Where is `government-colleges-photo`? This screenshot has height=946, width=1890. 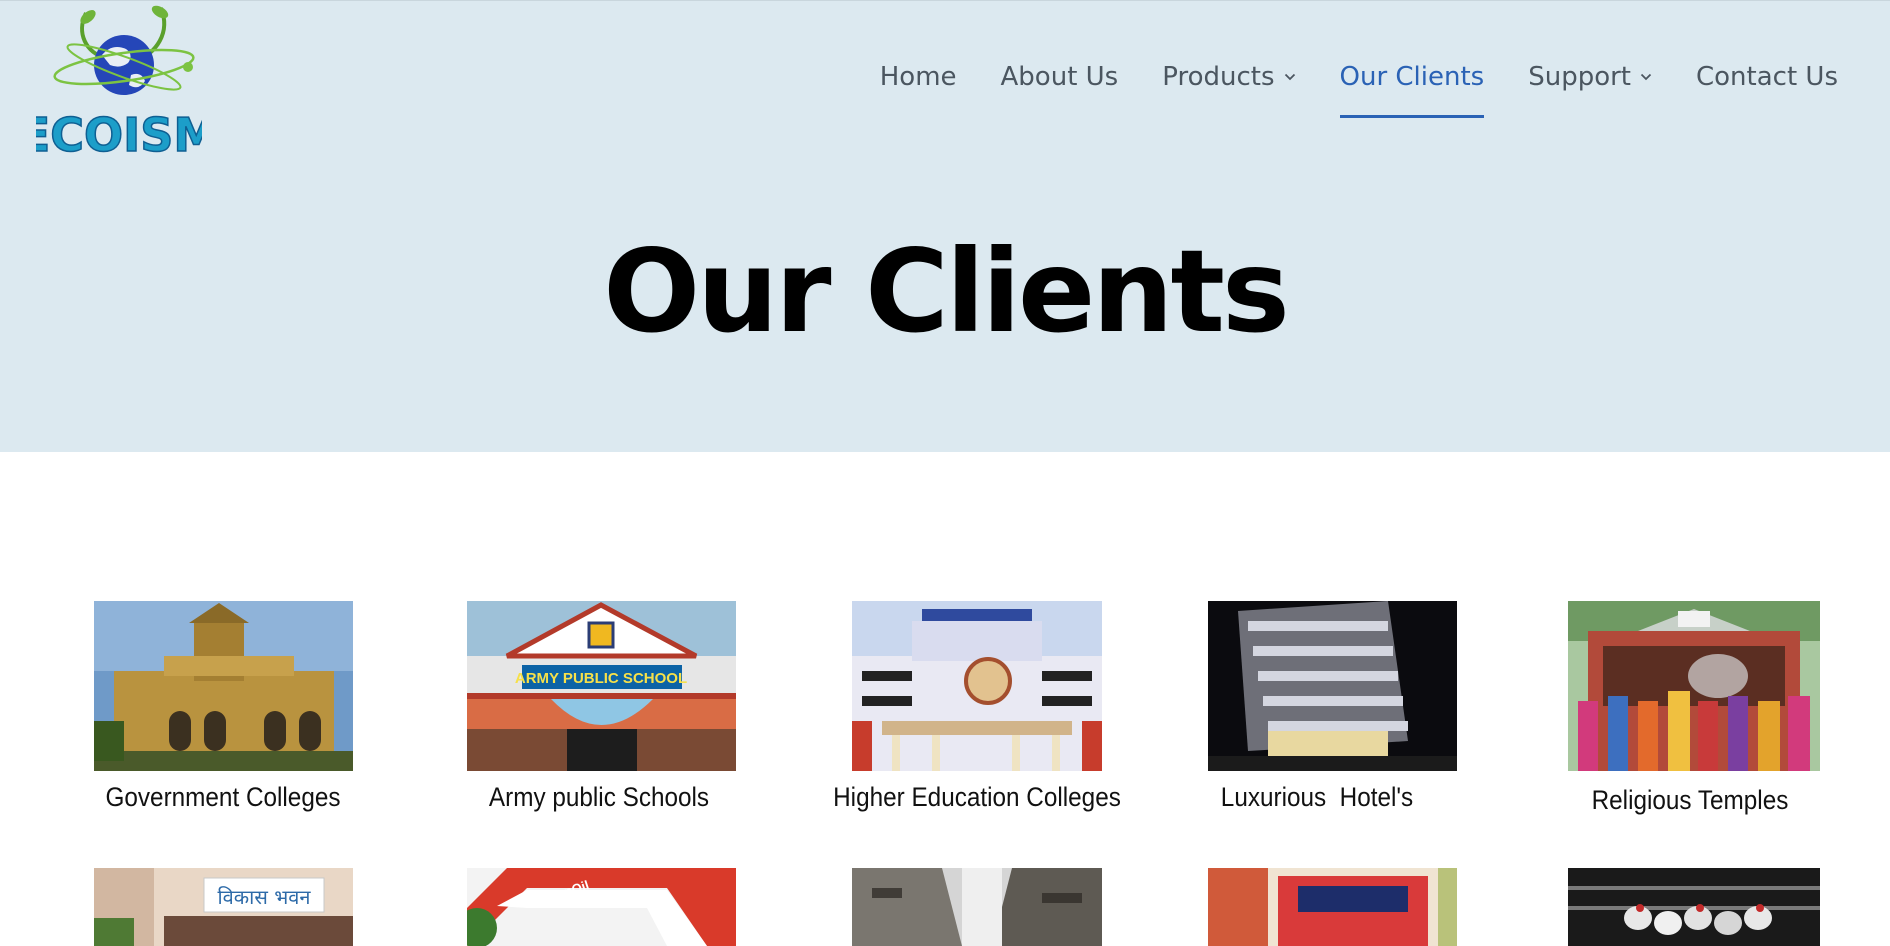 government-colleges-photo is located at coordinates (223, 686).